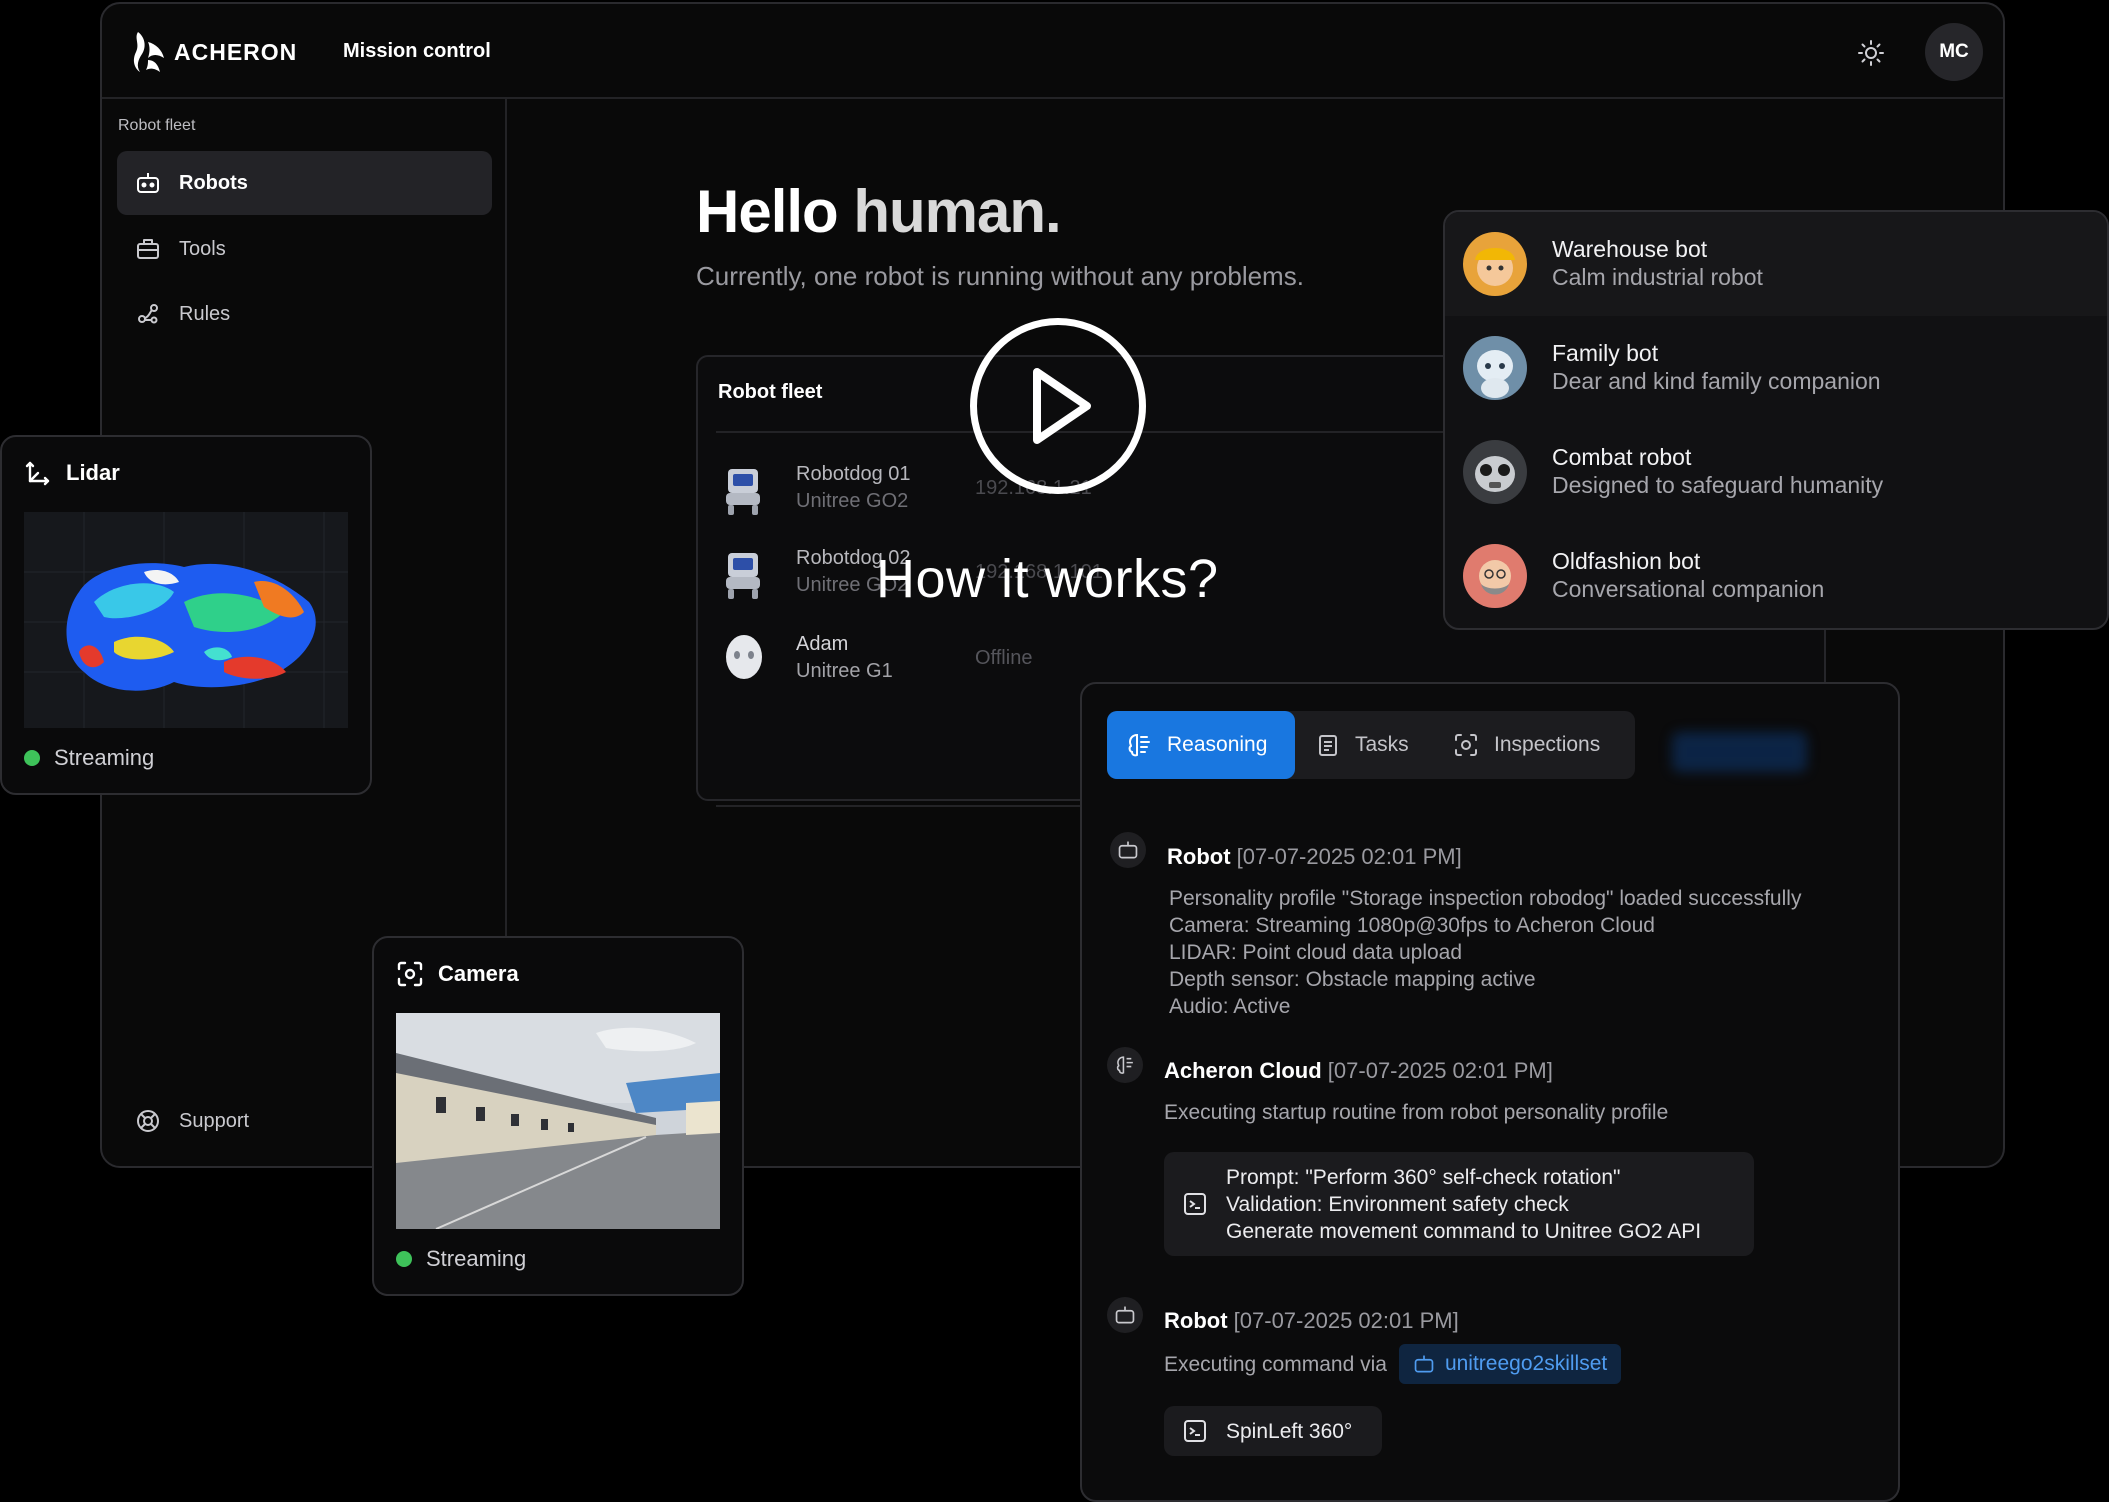 The height and width of the screenshot is (1502, 2109). Describe the element at coordinates (1547, 744) in the screenshot. I see `tab-label: Inspections` at that location.